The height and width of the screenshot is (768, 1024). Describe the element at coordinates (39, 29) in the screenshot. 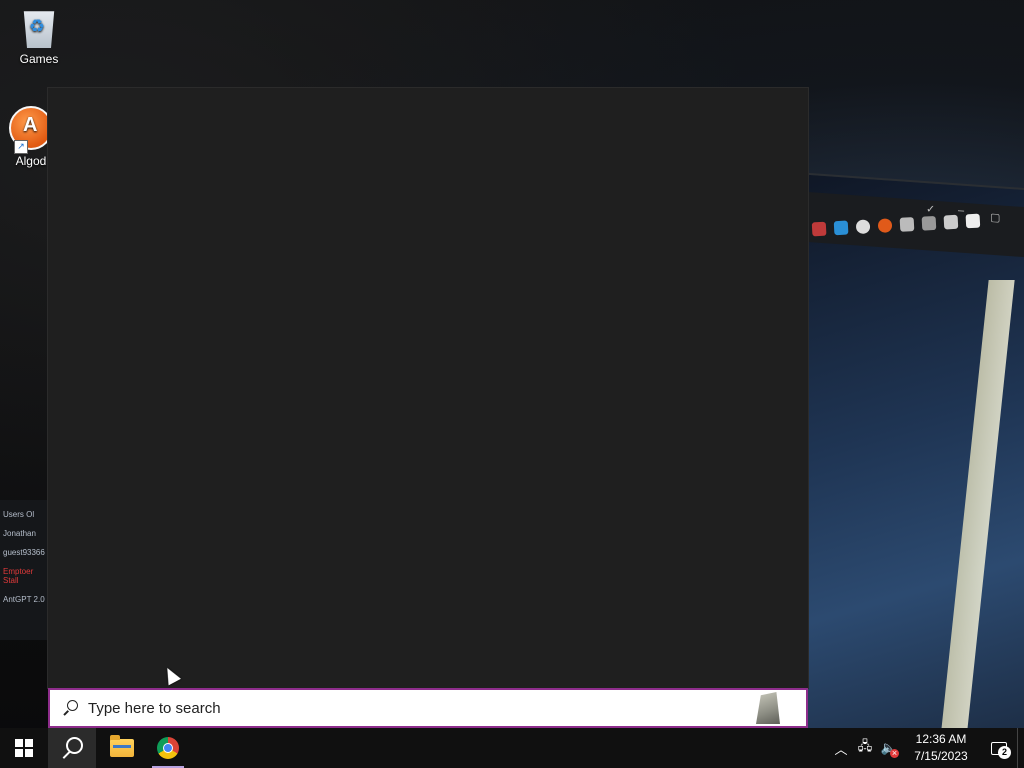

I see `recycle-bin-icon` at that location.